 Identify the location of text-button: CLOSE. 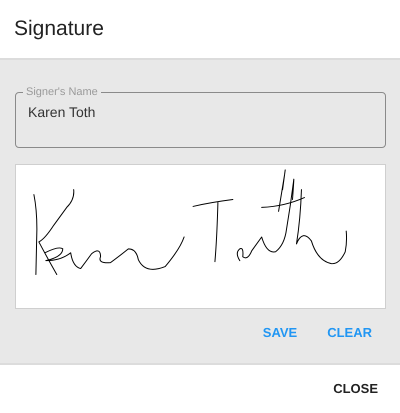
(355, 388).